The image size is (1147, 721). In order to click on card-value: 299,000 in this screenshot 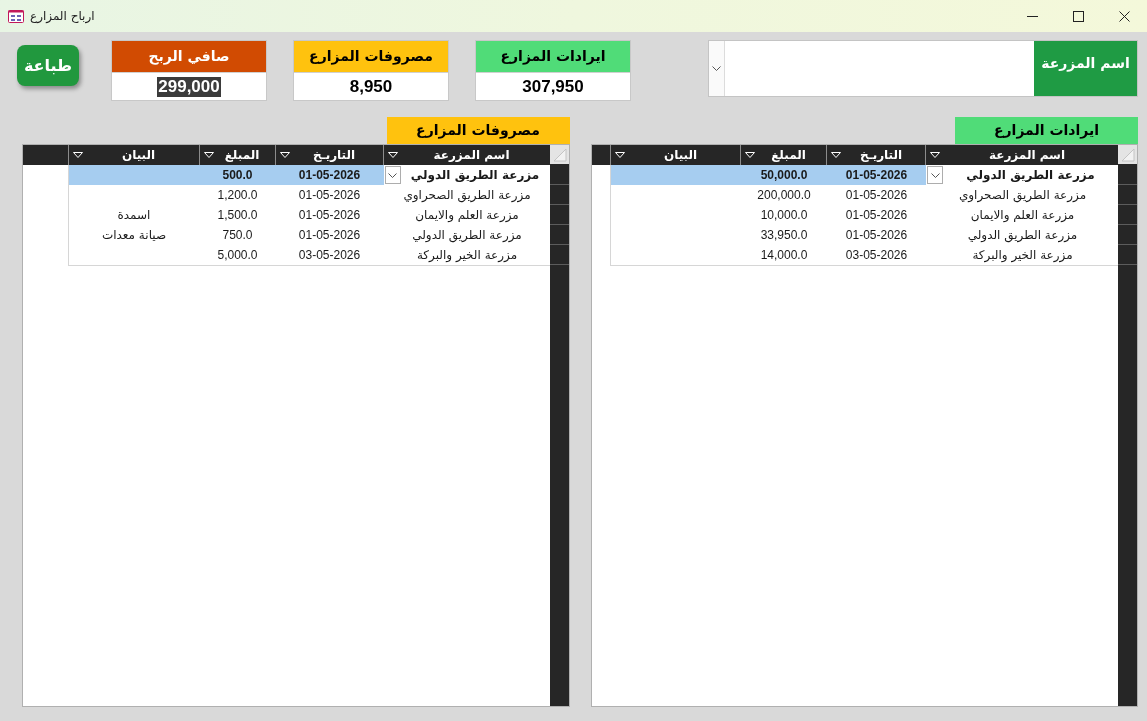, I will do `click(189, 86)`.